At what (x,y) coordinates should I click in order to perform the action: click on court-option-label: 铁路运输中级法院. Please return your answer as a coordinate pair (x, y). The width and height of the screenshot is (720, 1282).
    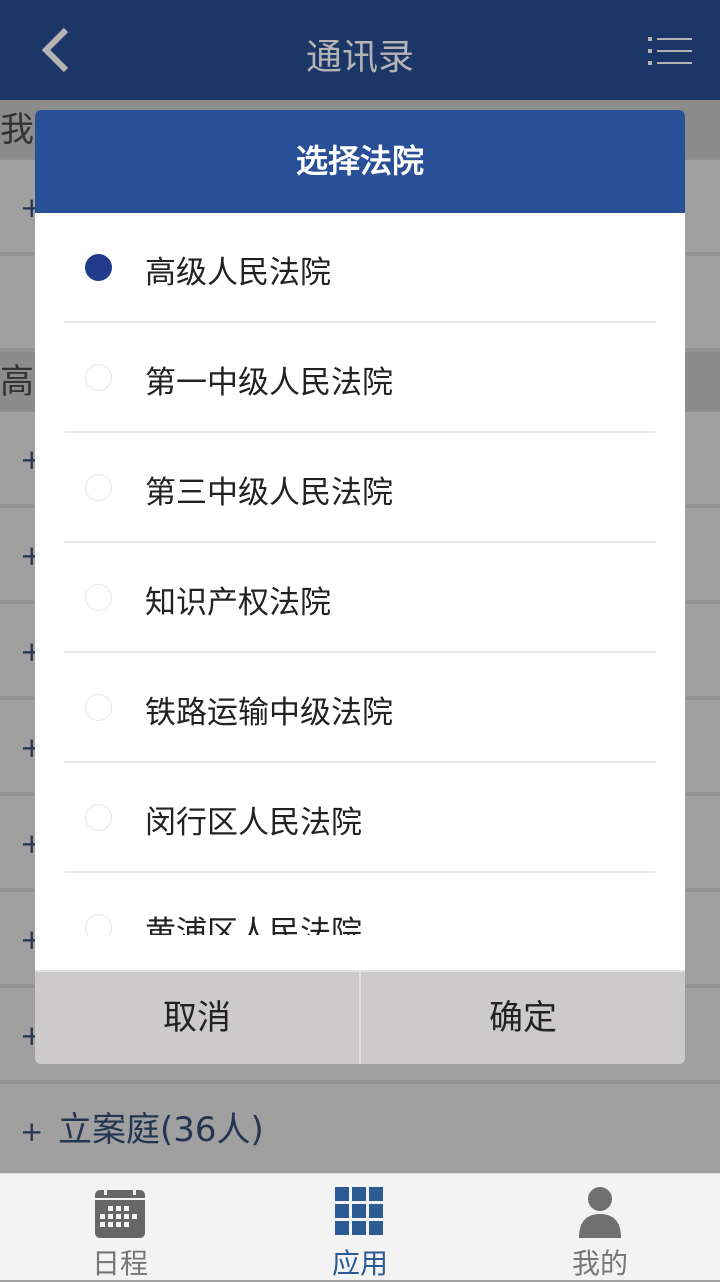
    Looking at the image, I should click on (269, 713).